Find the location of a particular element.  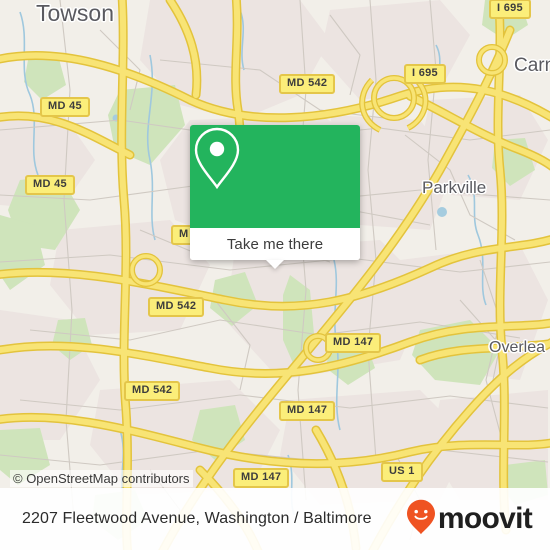

popup-tail is located at coordinates (275, 264).